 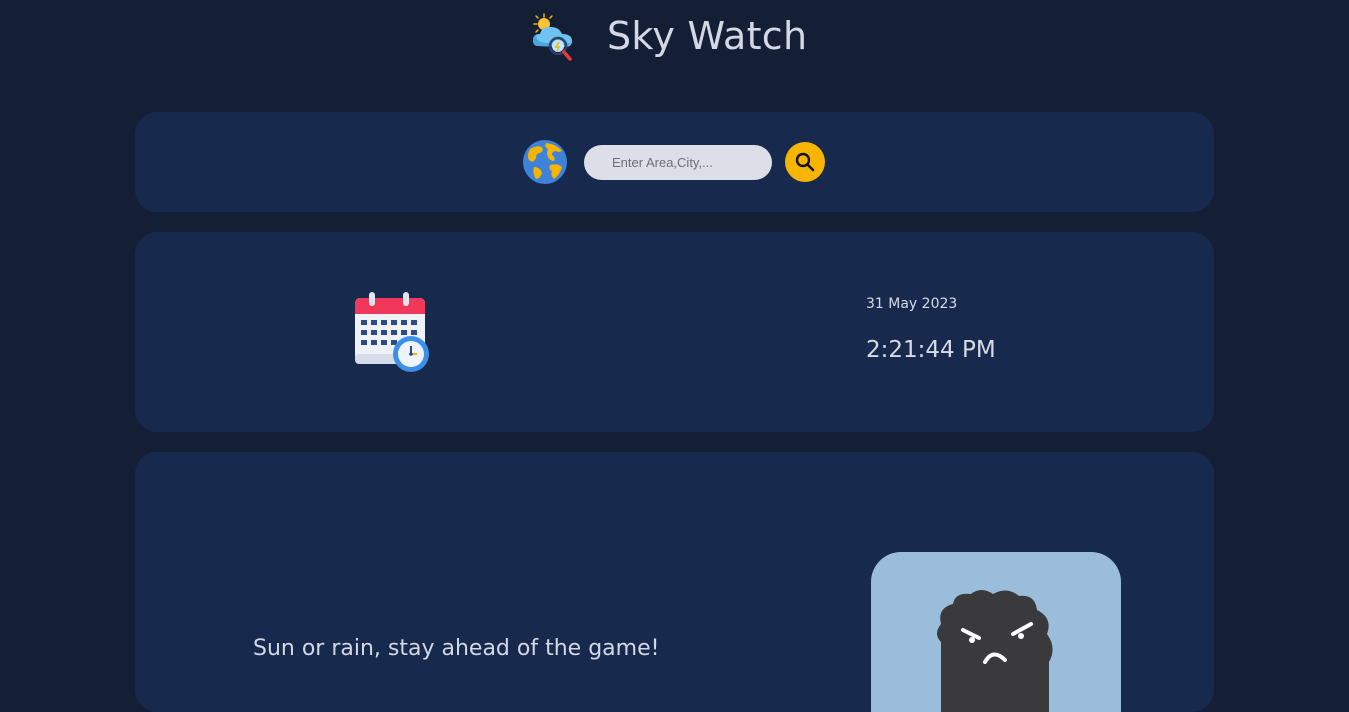 What do you see at coordinates (707, 36) in the screenshot?
I see `app-title: Sky Watch` at bounding box center [707, 36].